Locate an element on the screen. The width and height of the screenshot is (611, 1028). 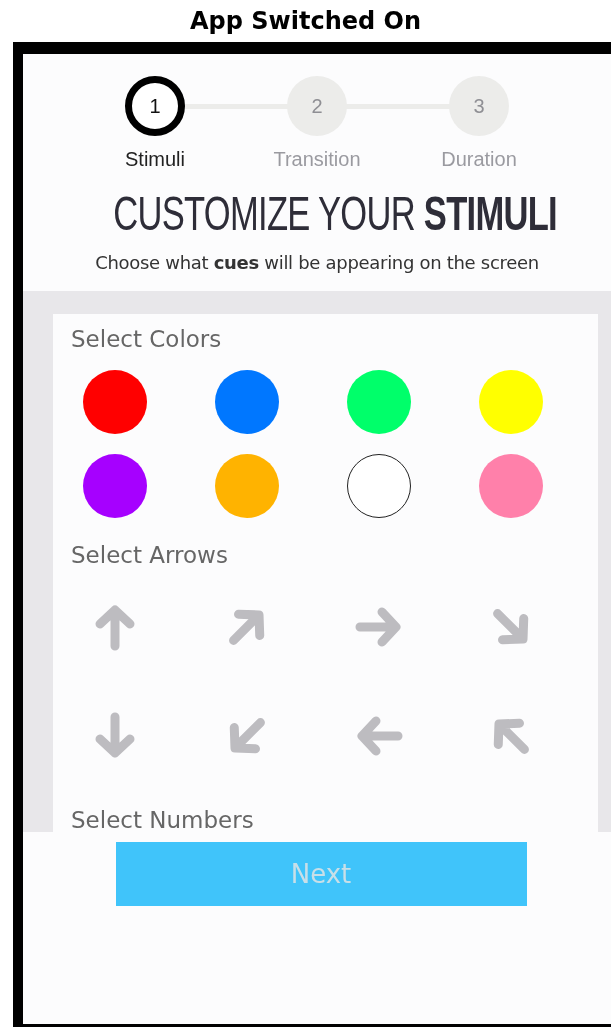
step-label: Stimuli is located at coordinates (155, 159).